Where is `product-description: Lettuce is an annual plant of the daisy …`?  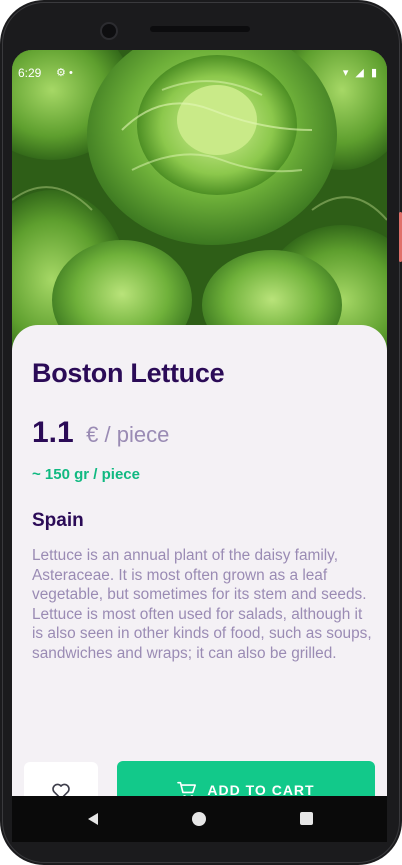
product-description: Lettuce is an annual plant of the daisy … is located at coordinates (202, 604).